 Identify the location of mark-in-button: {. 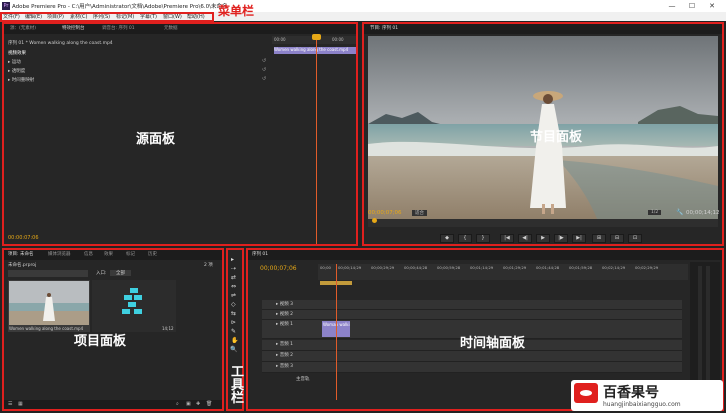
(465, 238).